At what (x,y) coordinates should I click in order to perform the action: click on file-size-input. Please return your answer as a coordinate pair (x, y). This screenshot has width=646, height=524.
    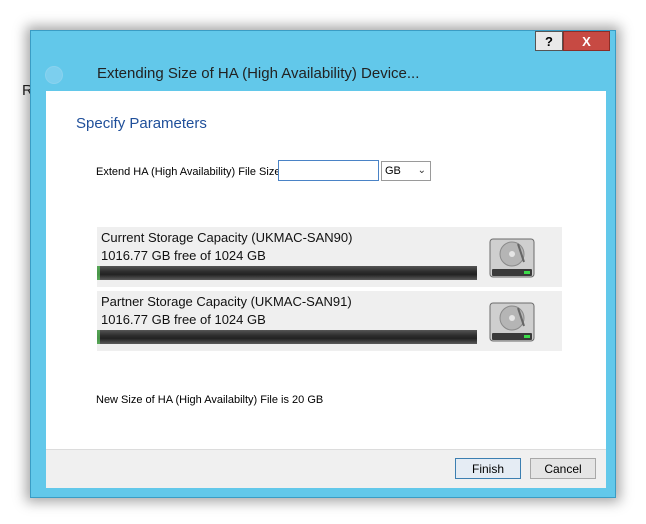
    Looking at the image, I should click on (328, 170).